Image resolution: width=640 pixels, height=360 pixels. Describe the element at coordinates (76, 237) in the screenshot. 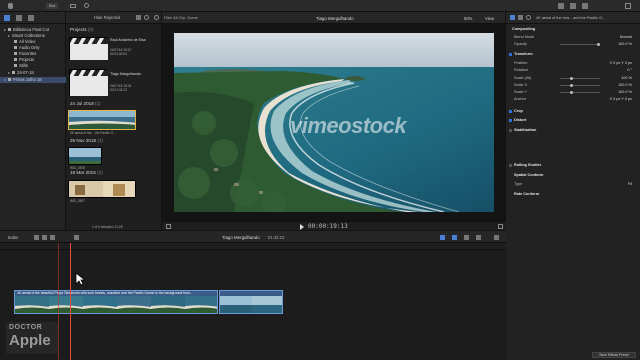

I see `select-tool-icon` at that location.